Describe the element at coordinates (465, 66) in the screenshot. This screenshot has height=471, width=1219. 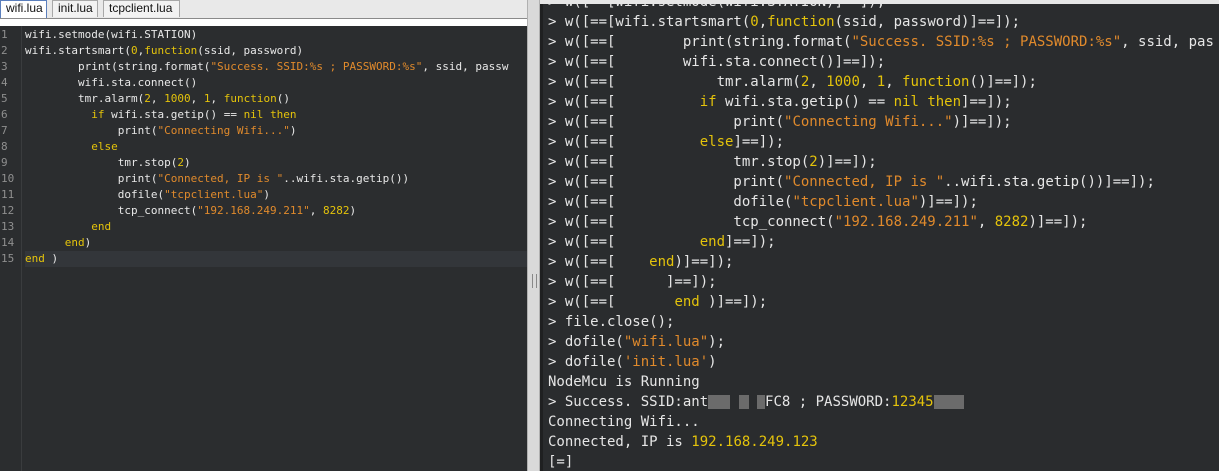
I see `code-token: , ssid, passw` at that location.